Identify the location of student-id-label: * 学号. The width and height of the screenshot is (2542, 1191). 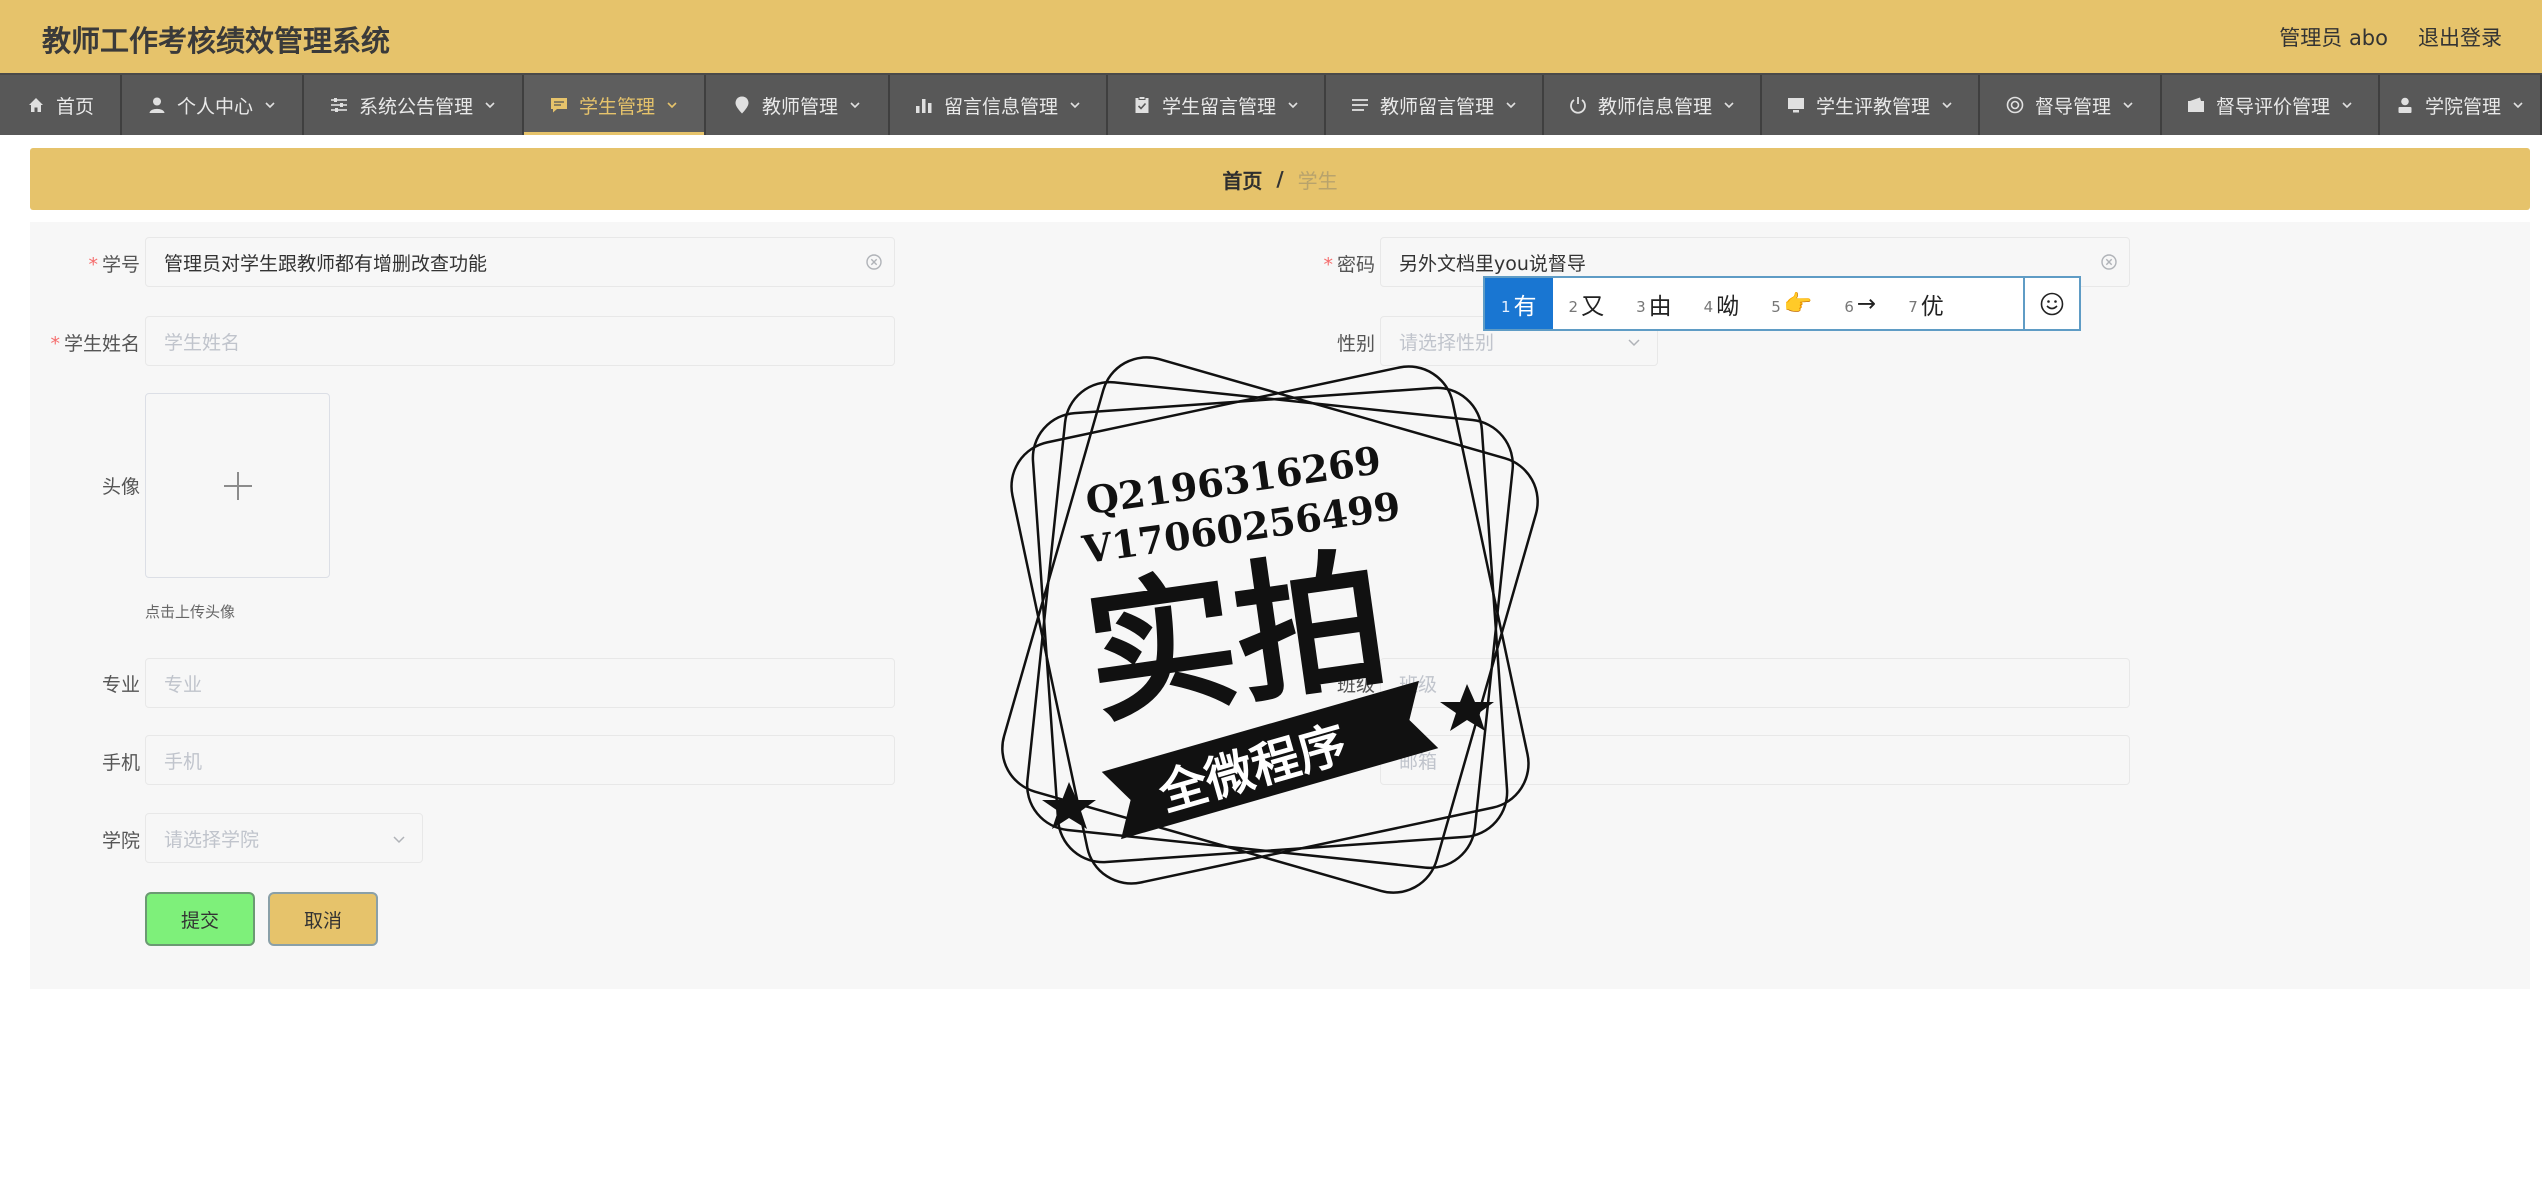
(114, 265).